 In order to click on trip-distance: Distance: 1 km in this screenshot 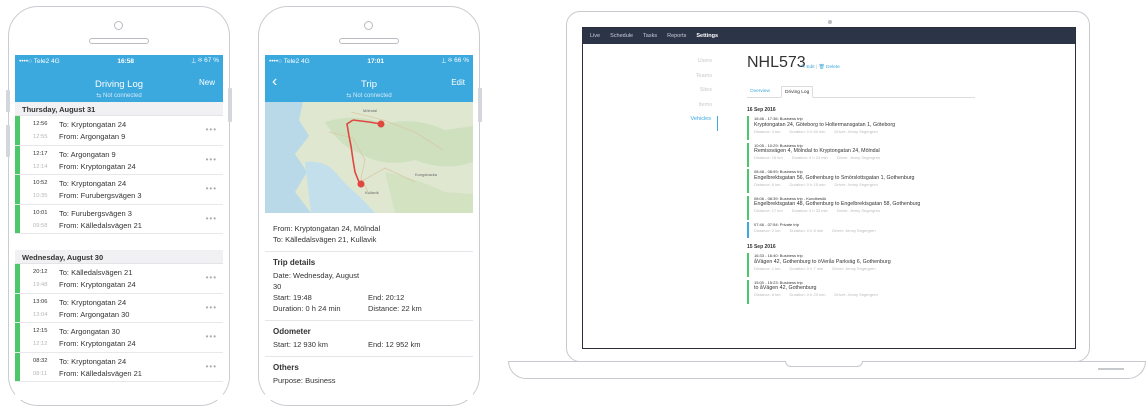, I will do `click(767, 268)`.